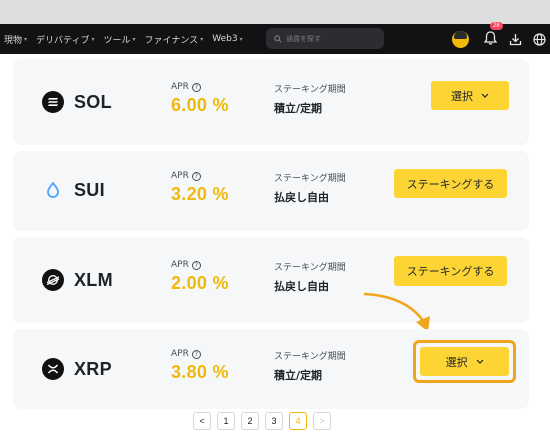 The height and width of the screenshot is (445, 550). I want to click on apr-block: APR? 3.20 %, so click(200, 188).